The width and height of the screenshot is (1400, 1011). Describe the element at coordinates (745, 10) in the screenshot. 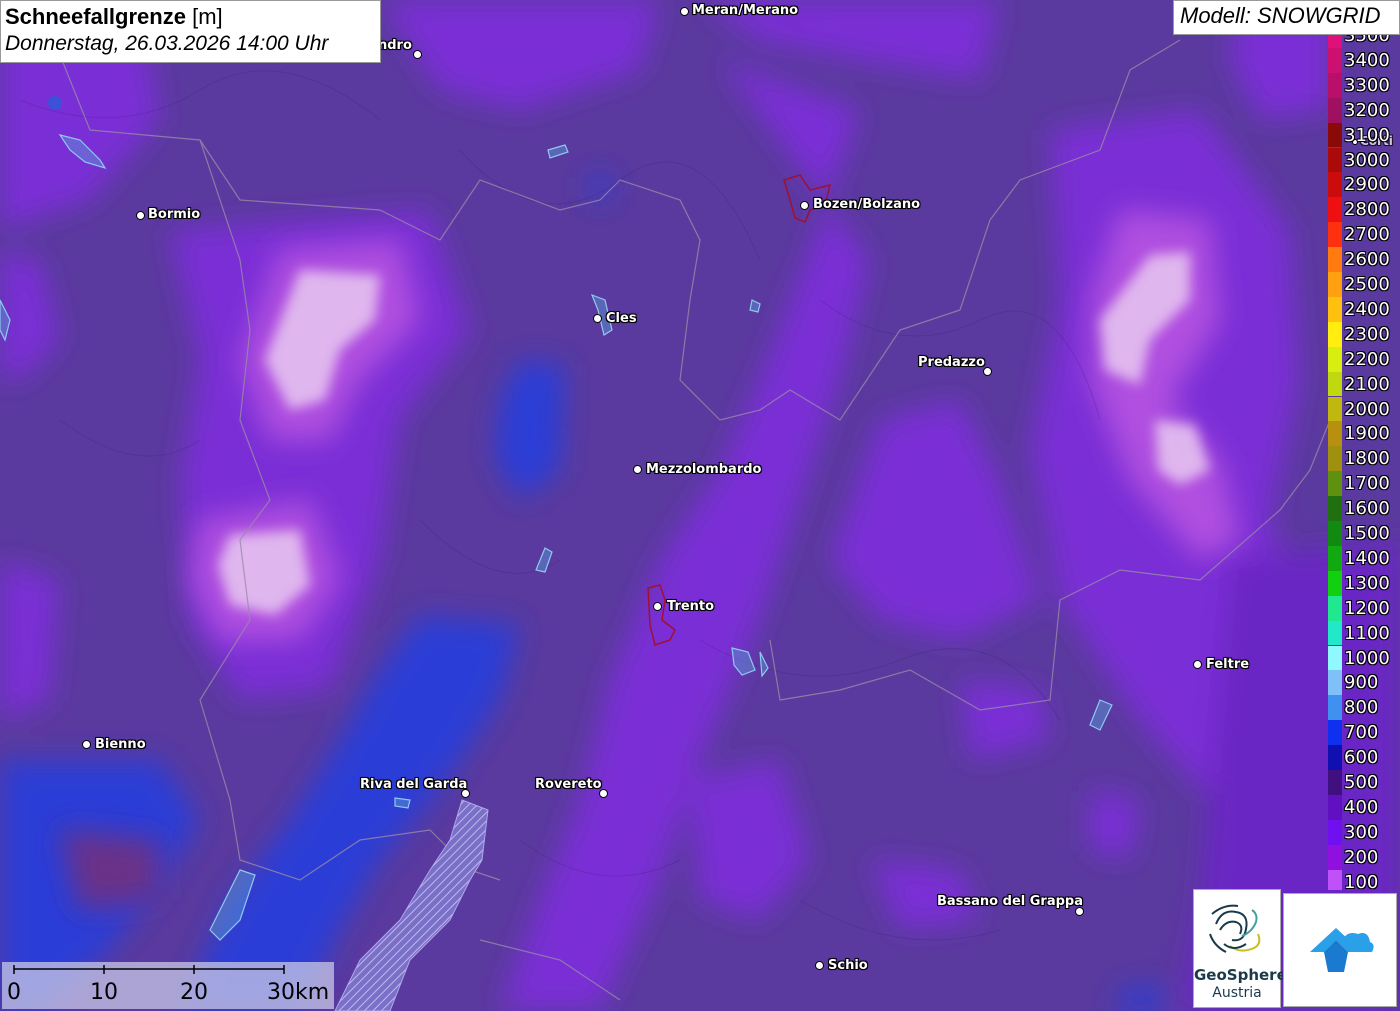

I see `city-label-meran: Meran/Merano` at that location.